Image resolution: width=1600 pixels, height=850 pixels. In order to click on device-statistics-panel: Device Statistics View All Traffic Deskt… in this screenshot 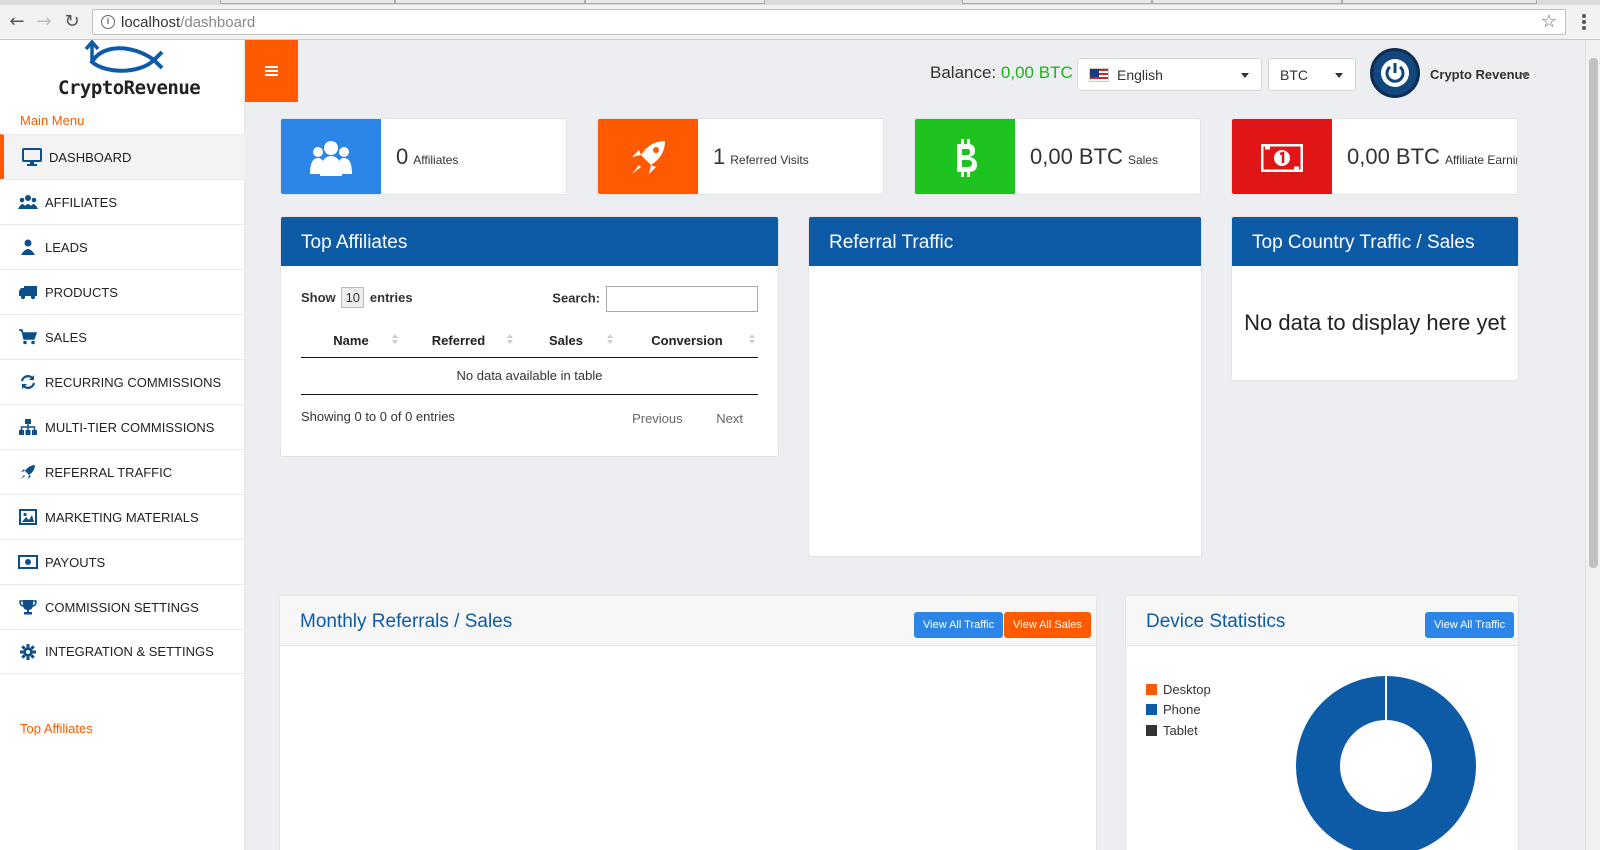, I will do `click(1322, 722)`.